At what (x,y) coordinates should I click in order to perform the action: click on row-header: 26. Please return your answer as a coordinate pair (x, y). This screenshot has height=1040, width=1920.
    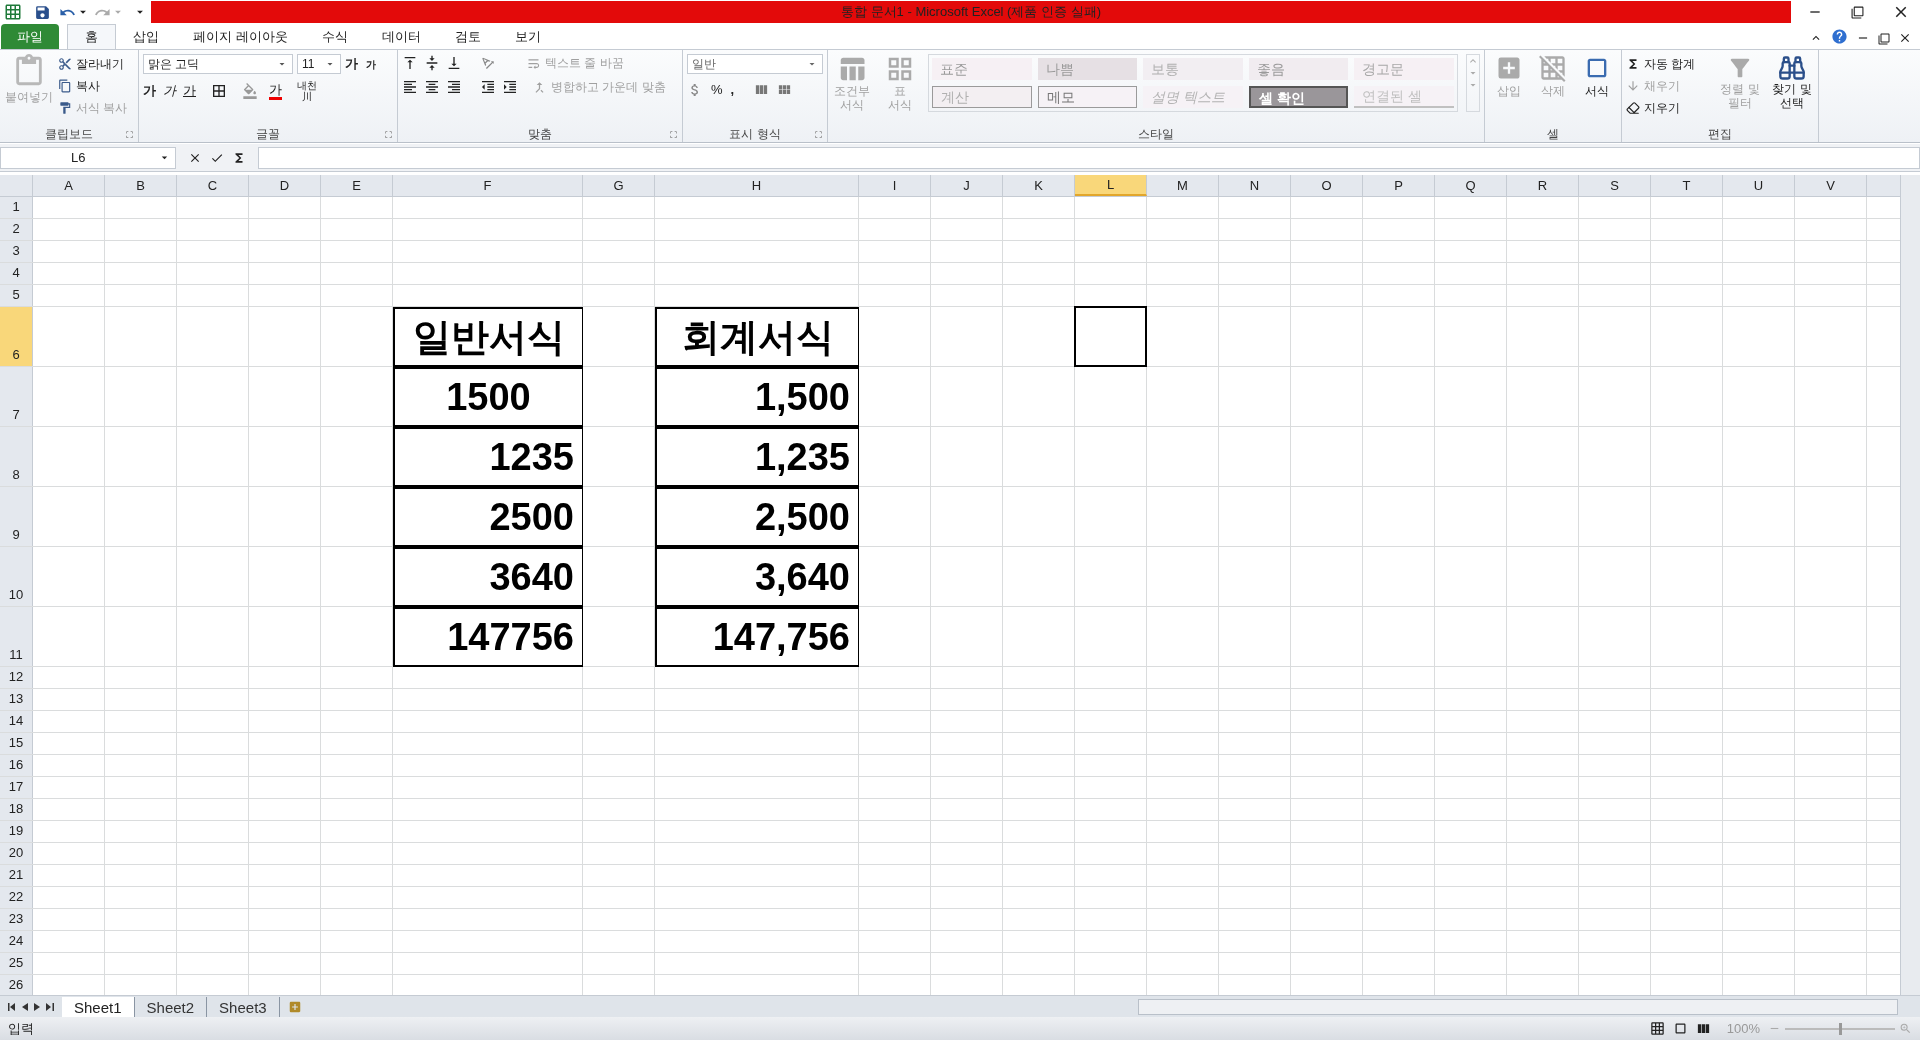
    Looking at the image, I should click on (16, 985).